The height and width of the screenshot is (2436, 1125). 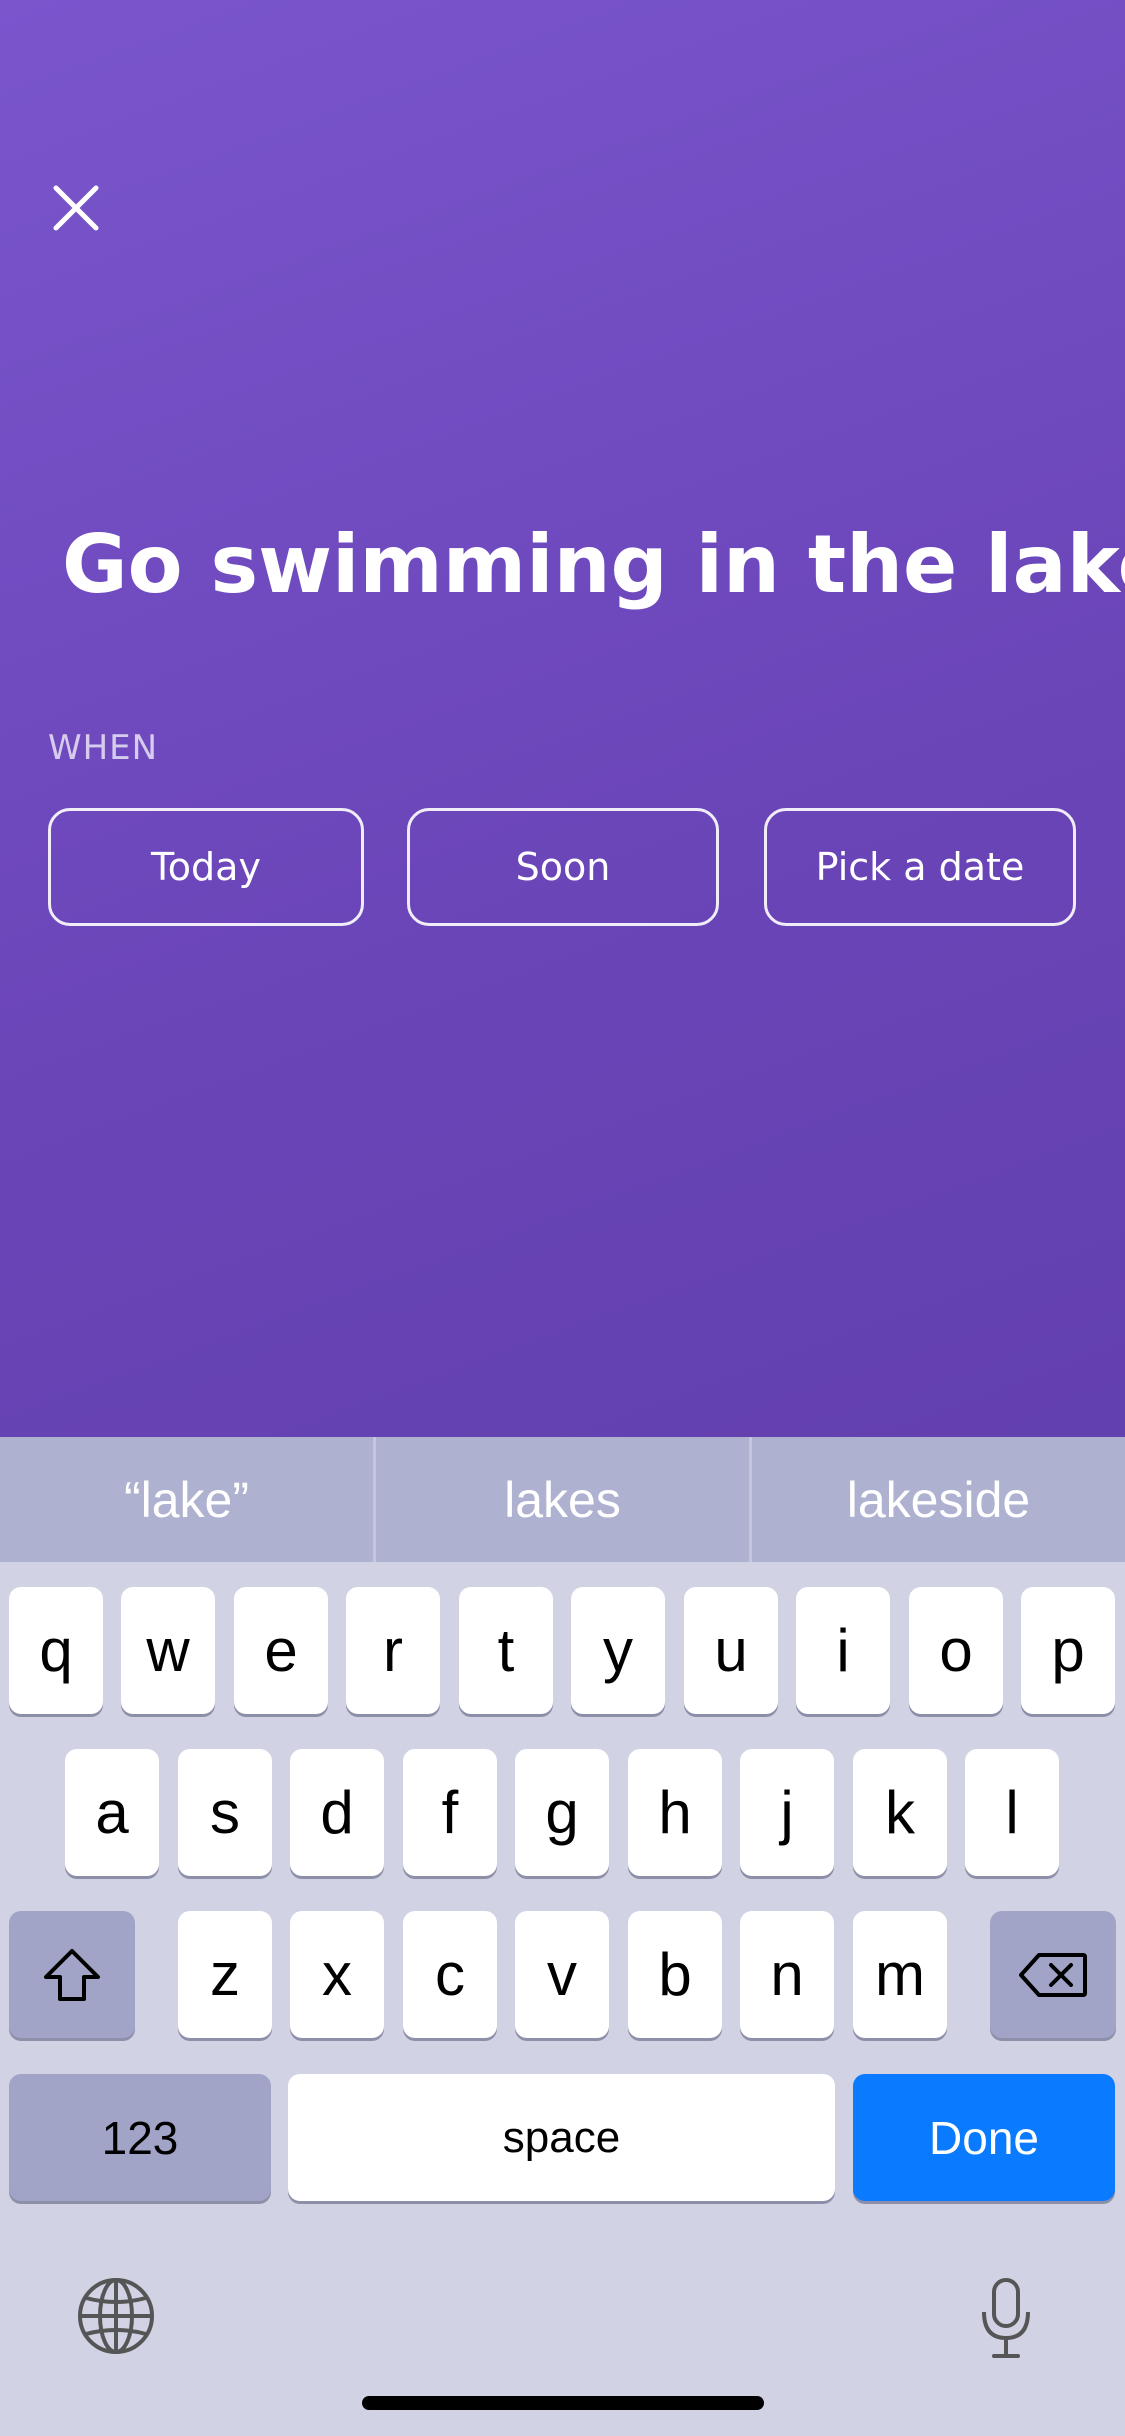 What do you see at coordinates (450, 1974) in the screenshot?
I see `key-c: c` at bounding box center [450, 1974].